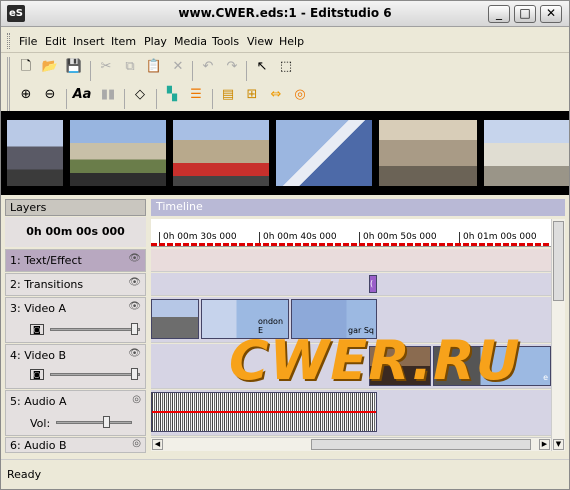 This screenshot has height=490, width=570. Describe the element at coordinates (28, 41) in the screenshot. I see `menu-file: File` at that location.